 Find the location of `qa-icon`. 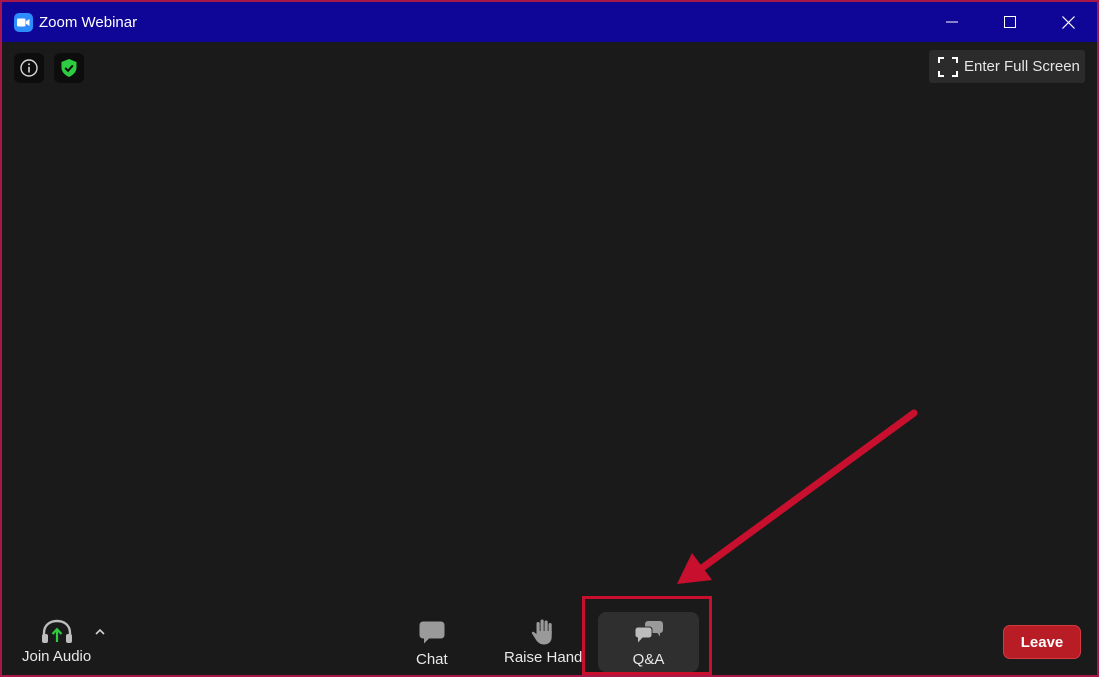

qa-icon is located at coordinates (648, 632).